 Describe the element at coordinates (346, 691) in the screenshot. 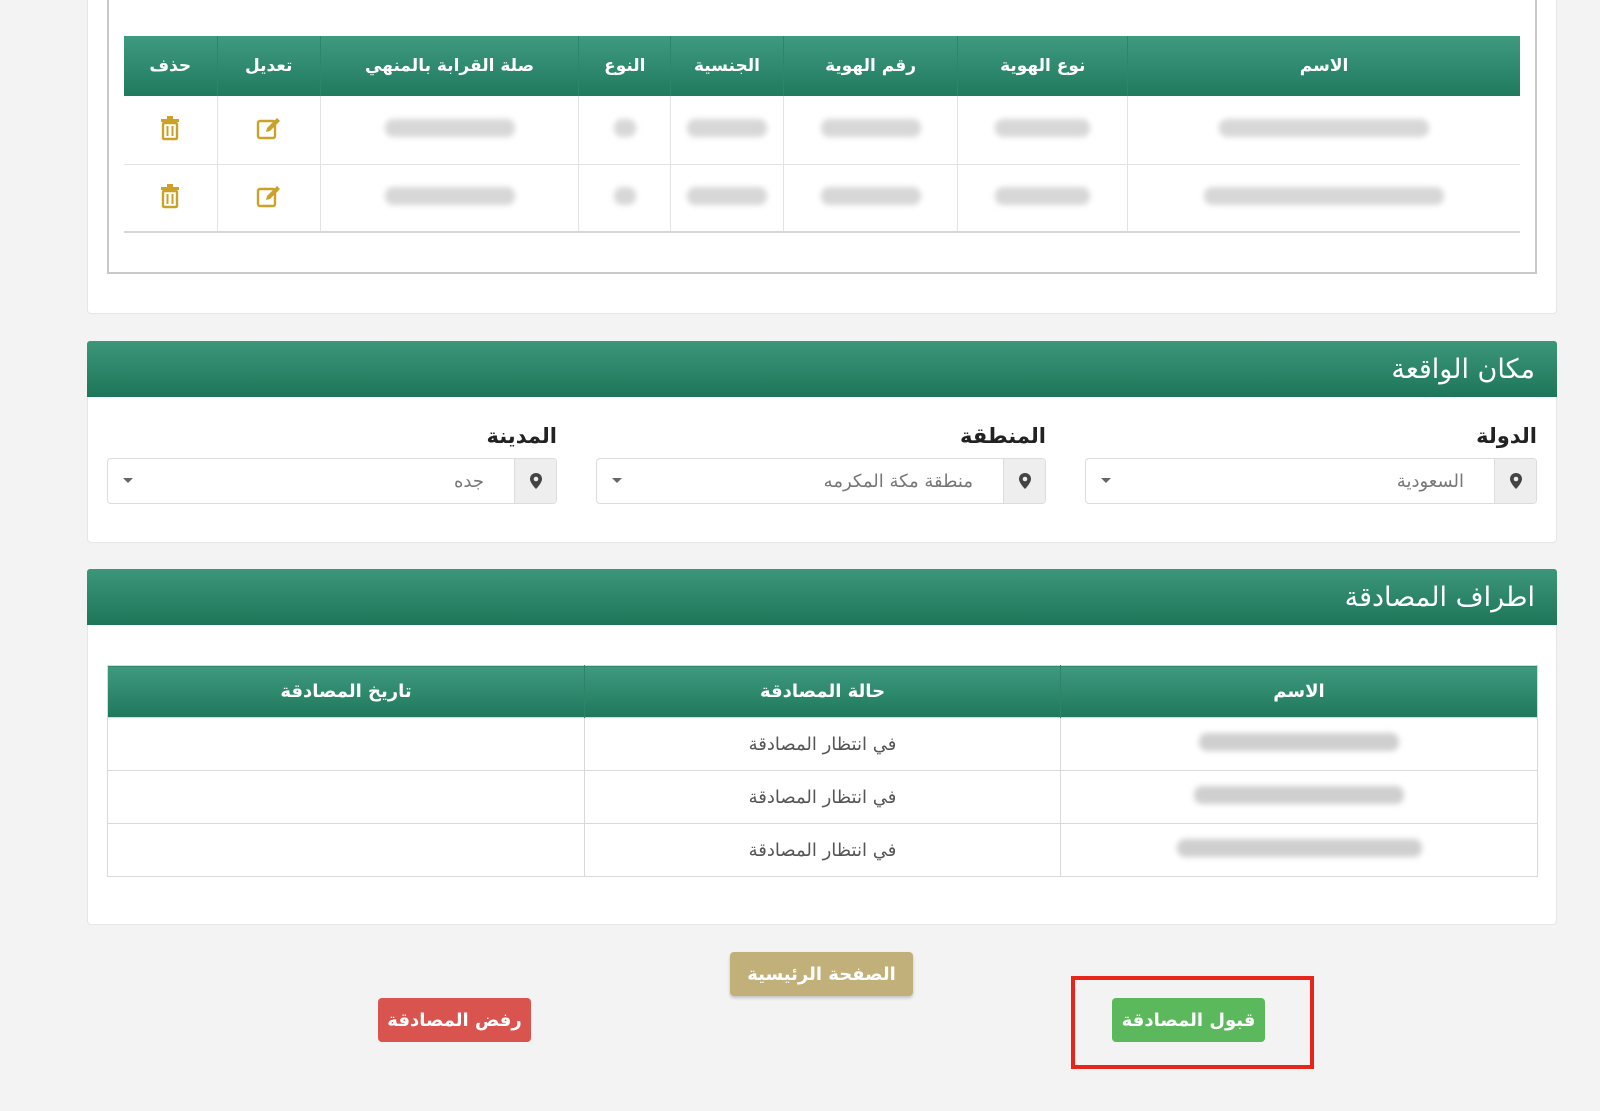

I see `col-header-date: تاريخ المصادقة` at that location.